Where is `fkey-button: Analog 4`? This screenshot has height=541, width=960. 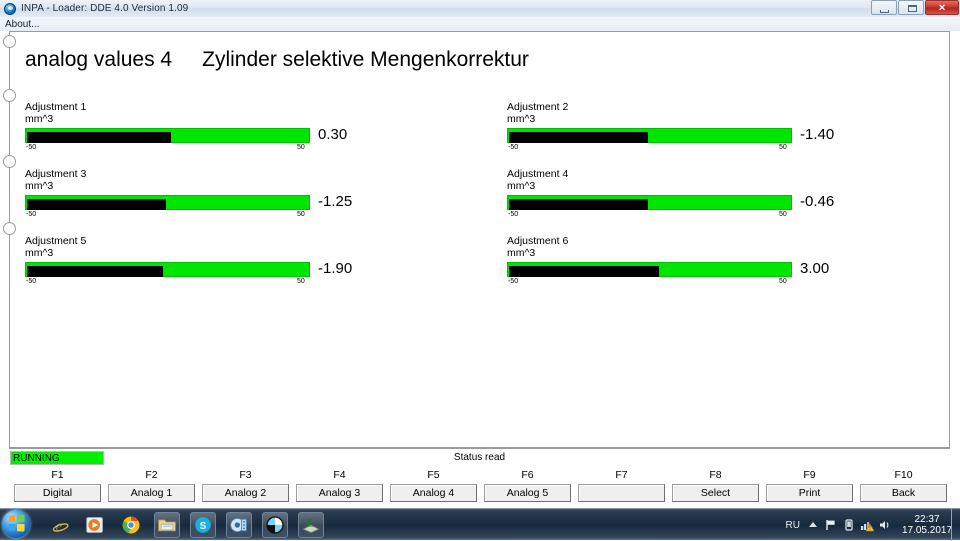 fkey-button: Analog 4 is located at coordinates (433, 493).